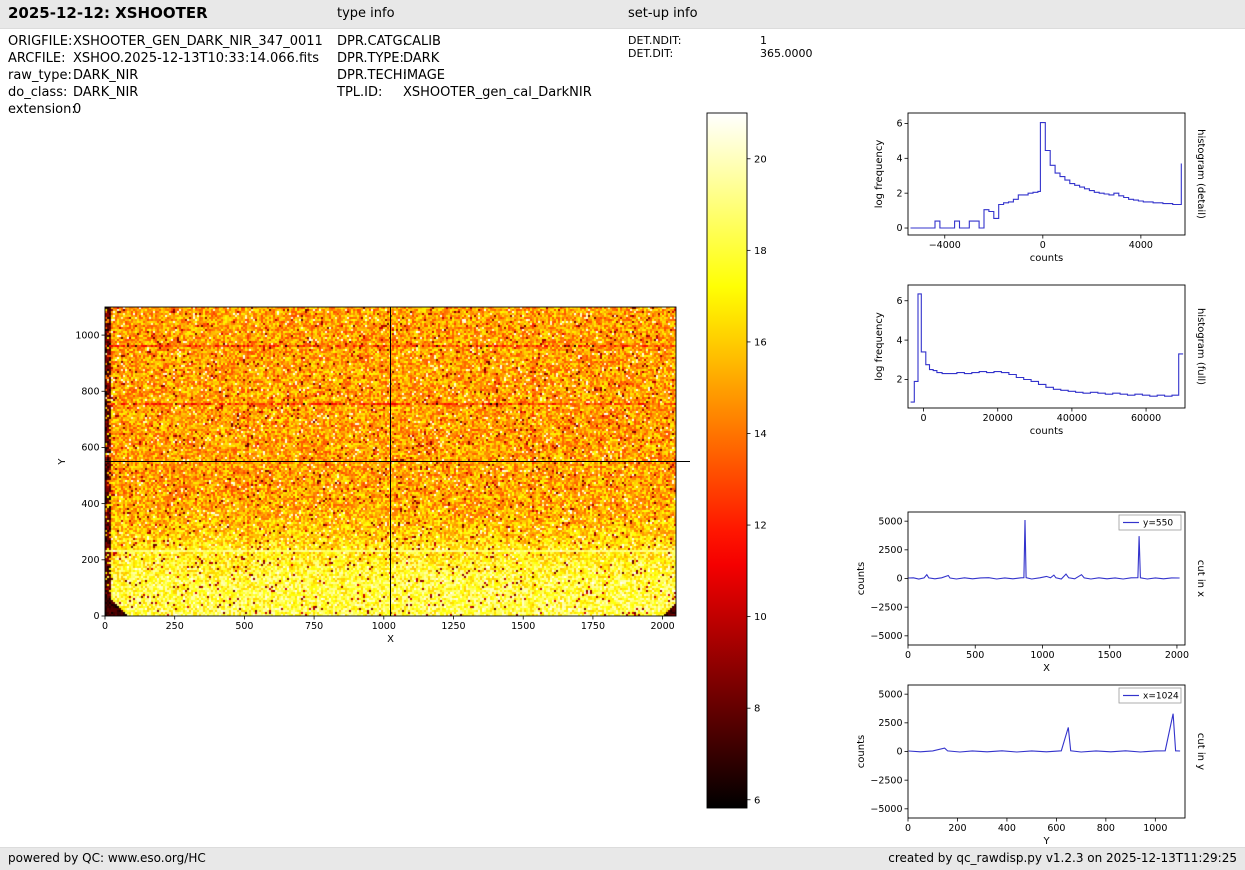 The width and height of the screenshot is (1245, 870). Describe the element at coordinates (37, 58) in the screenshot. I see `metadata-label: ARCFILE:` at that location.